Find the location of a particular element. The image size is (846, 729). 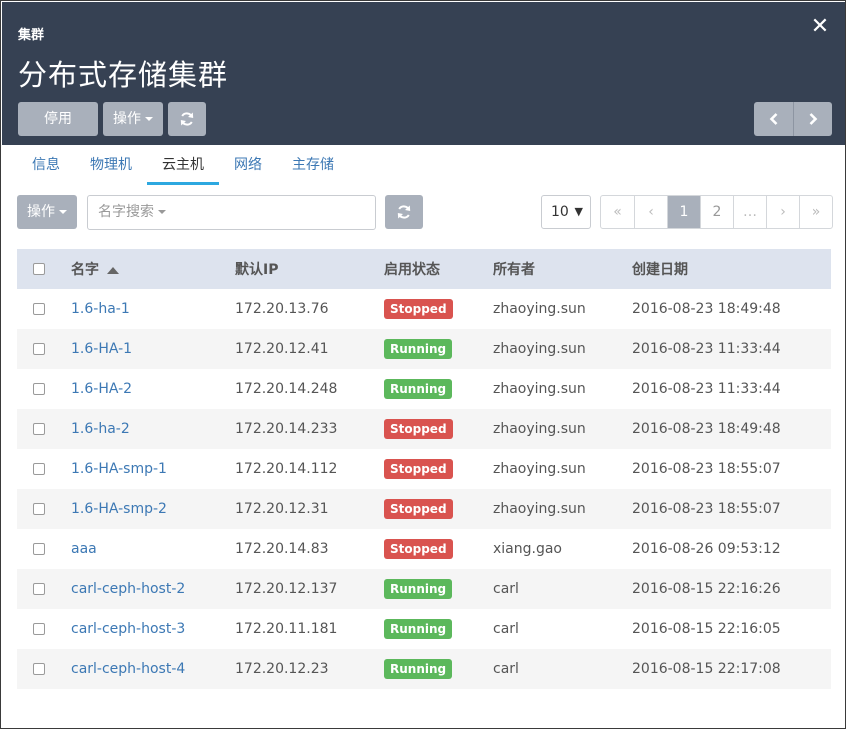

row-name-link: 1.6-HA-1 is located at coordinates (101, 349).